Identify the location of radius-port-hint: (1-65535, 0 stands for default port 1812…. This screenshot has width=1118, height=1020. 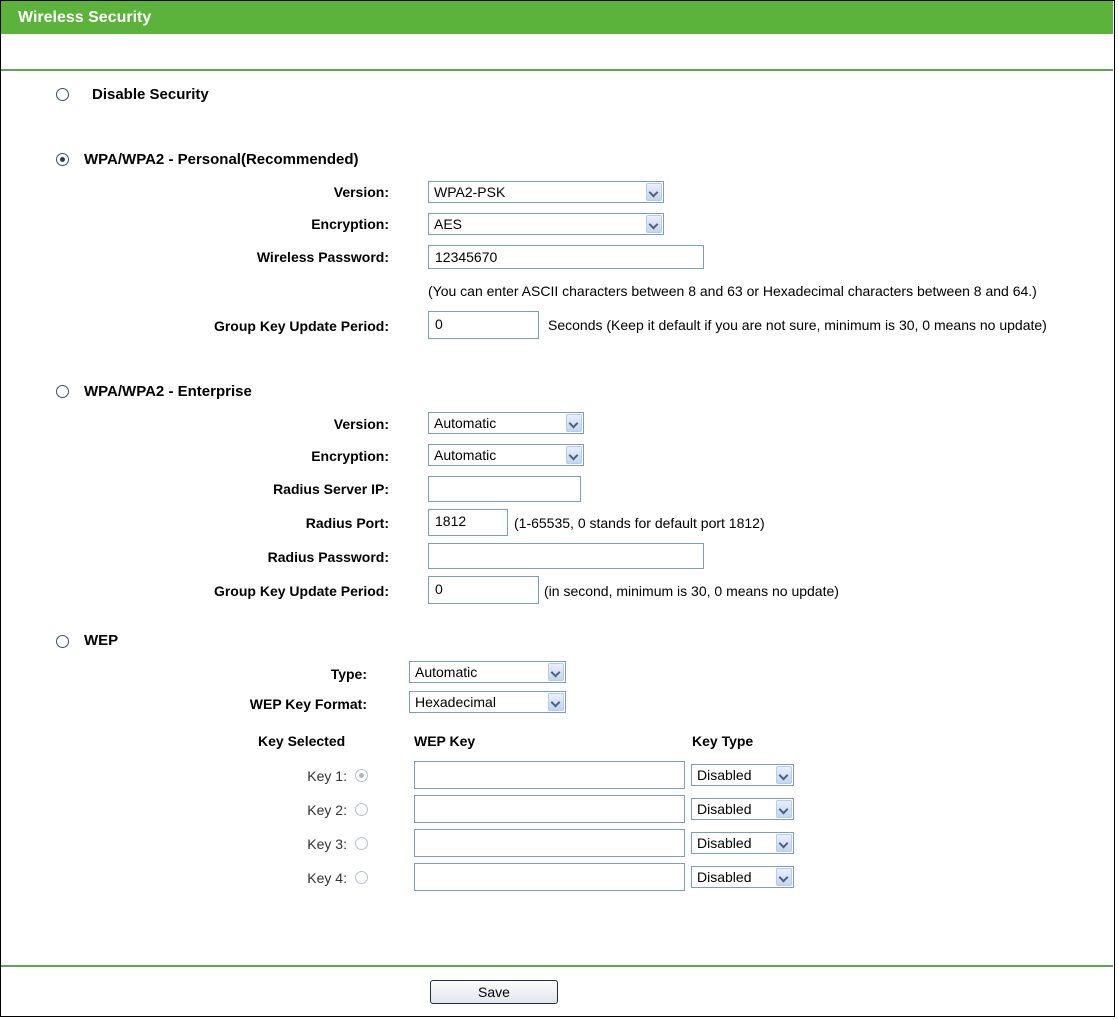
(639, 523).